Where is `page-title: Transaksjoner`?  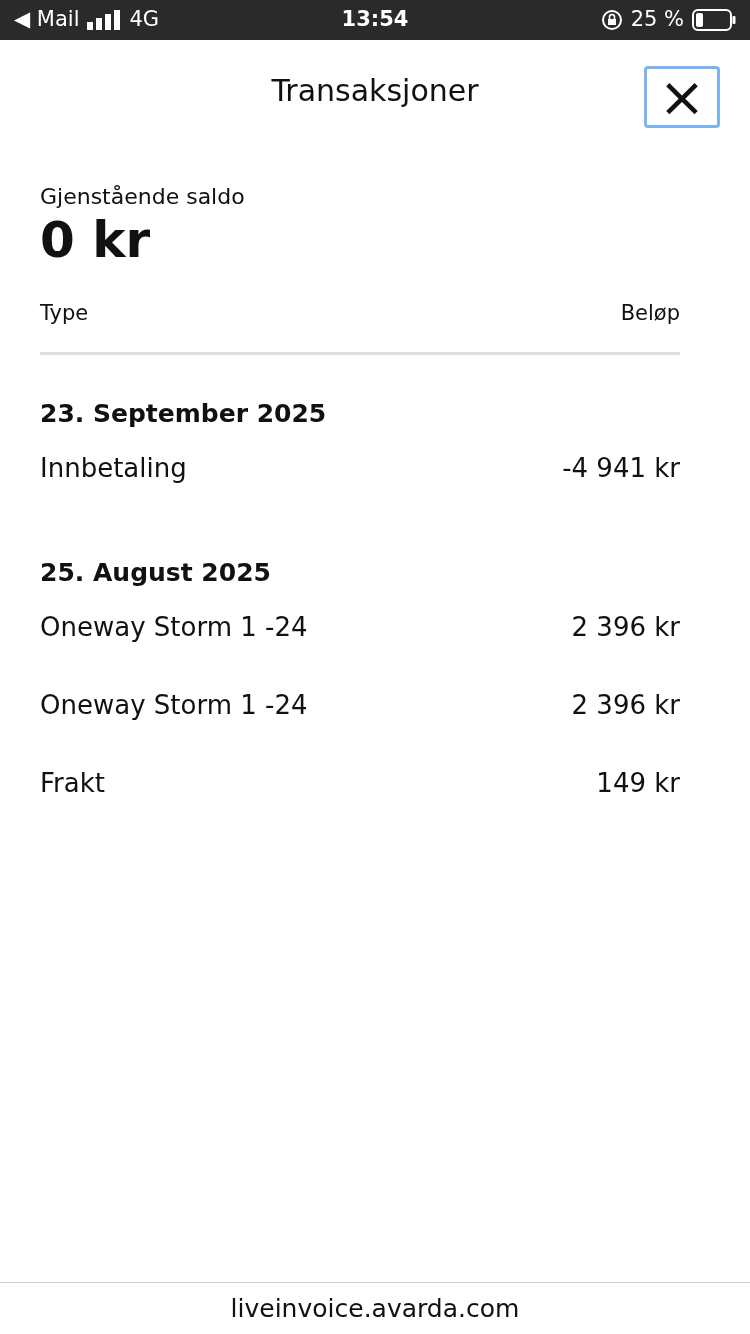 page-title: Transaksjoner is located at coordinates (375, 90).